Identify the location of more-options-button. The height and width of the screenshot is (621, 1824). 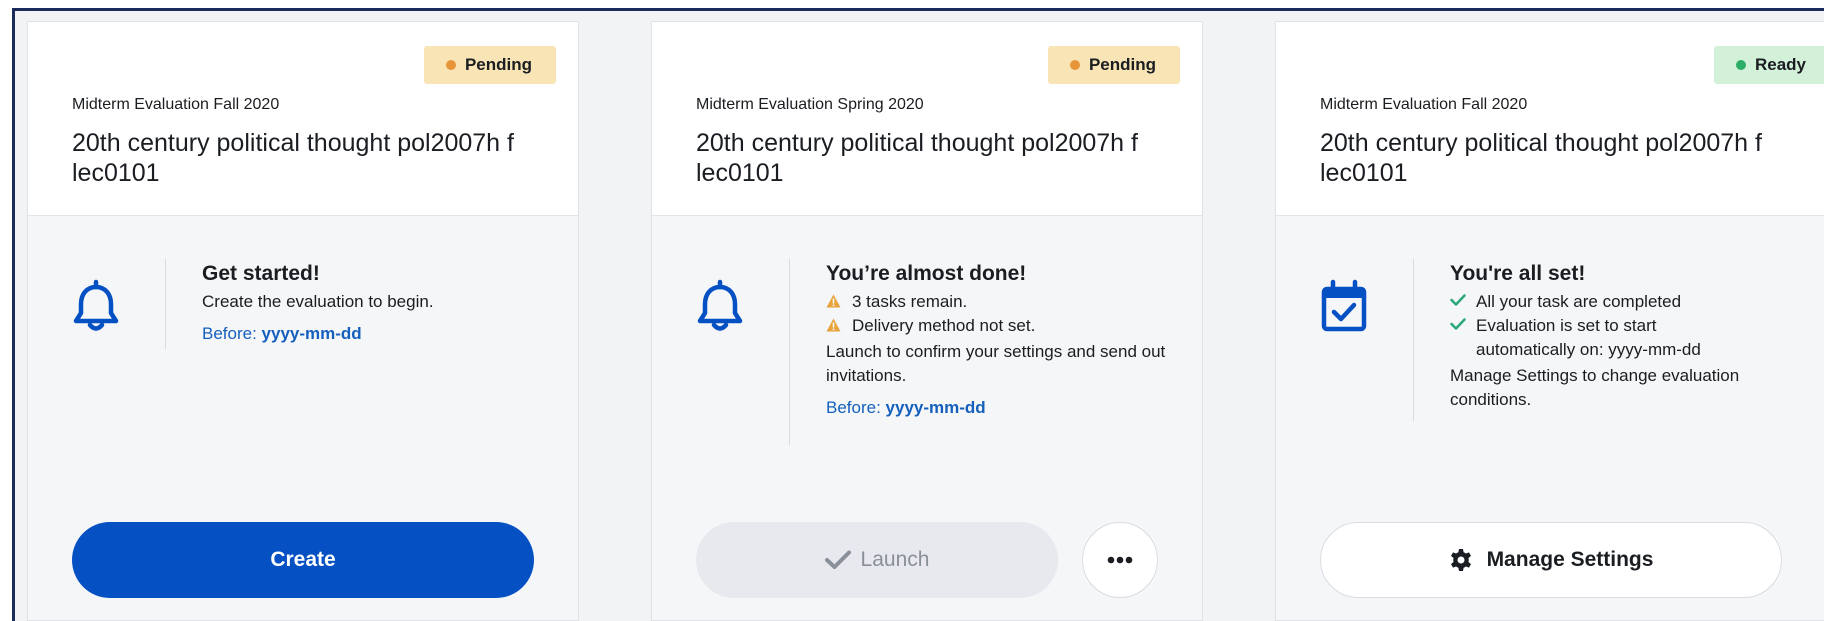
(1120, 560).